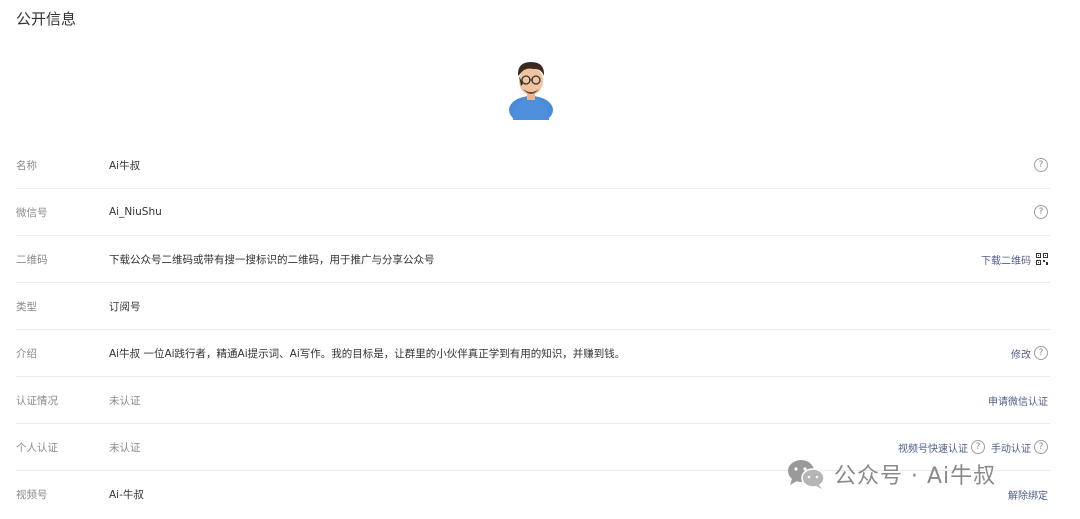 This screenshot has width=1080, height=519. Describe the element at coordinates (533, 306) in the screenshot. I see `row-type: 类型 订阅号` at that location.